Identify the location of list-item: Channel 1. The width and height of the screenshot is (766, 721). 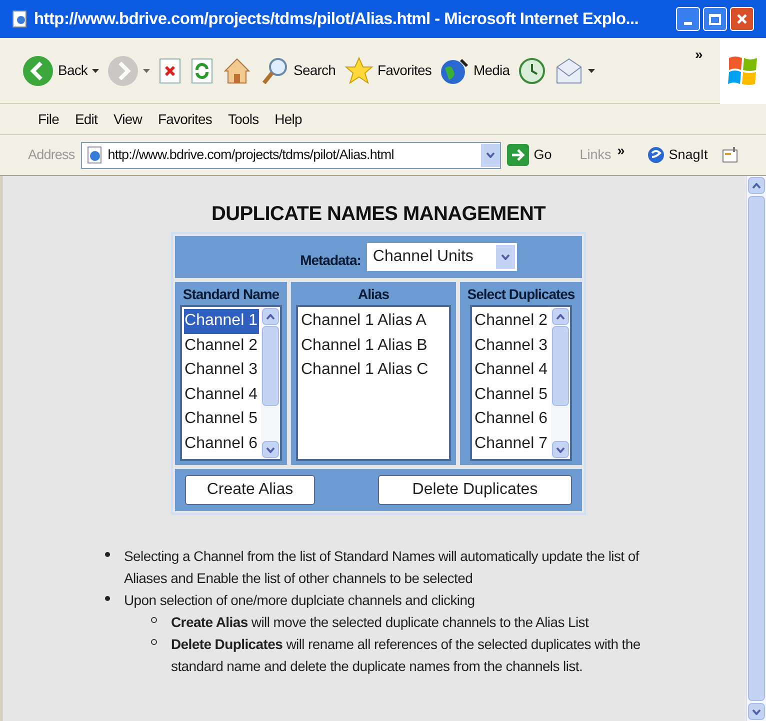
(222, 321).